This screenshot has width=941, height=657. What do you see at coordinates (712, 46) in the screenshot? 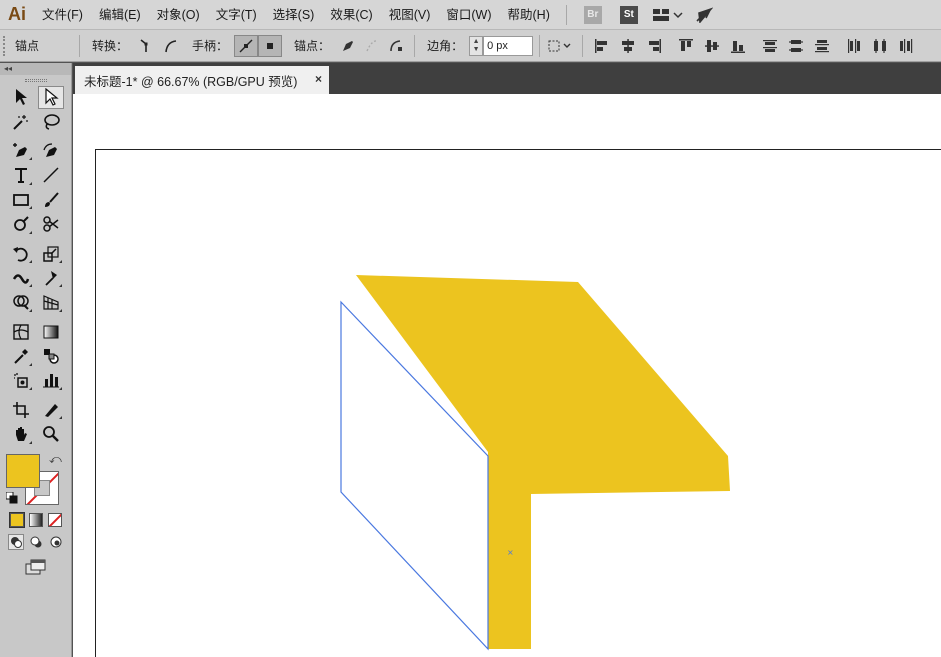
I see `align-vcenter-button` at bounding box center [712, 46].